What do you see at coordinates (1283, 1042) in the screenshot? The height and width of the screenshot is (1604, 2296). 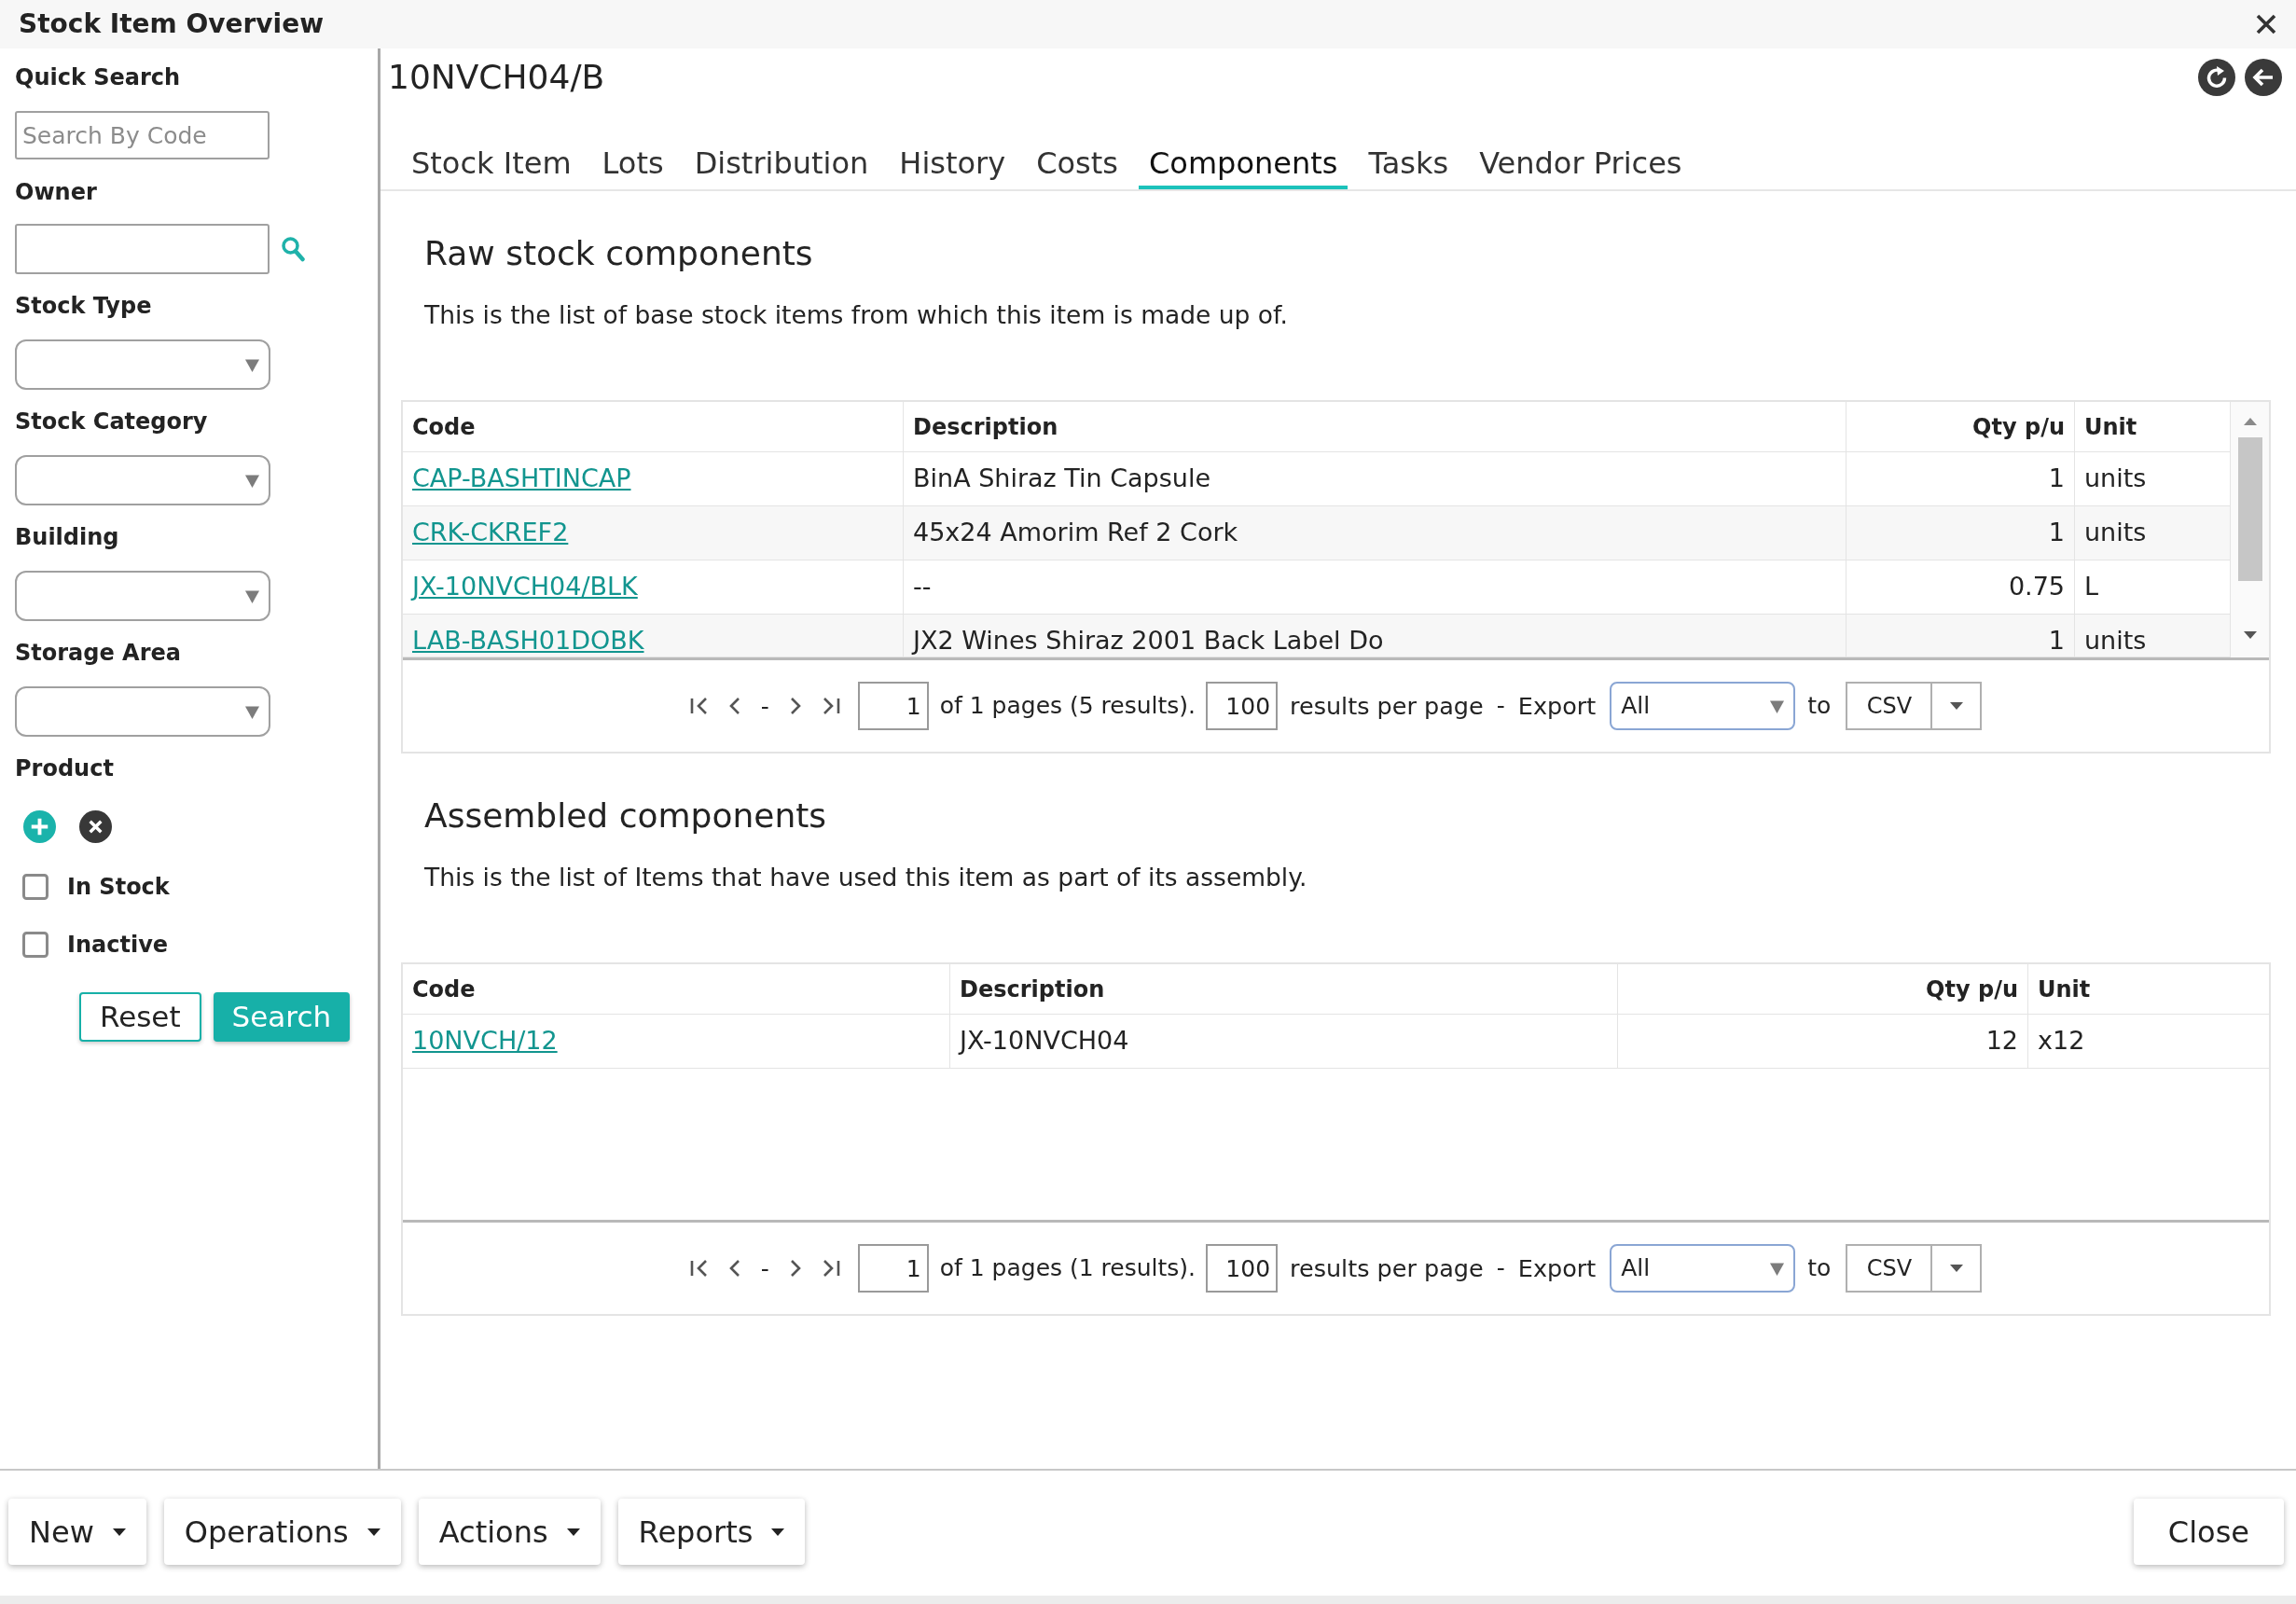 I see `table-cell: JX-10NVCH04` at bounding box center [1283, 1042].